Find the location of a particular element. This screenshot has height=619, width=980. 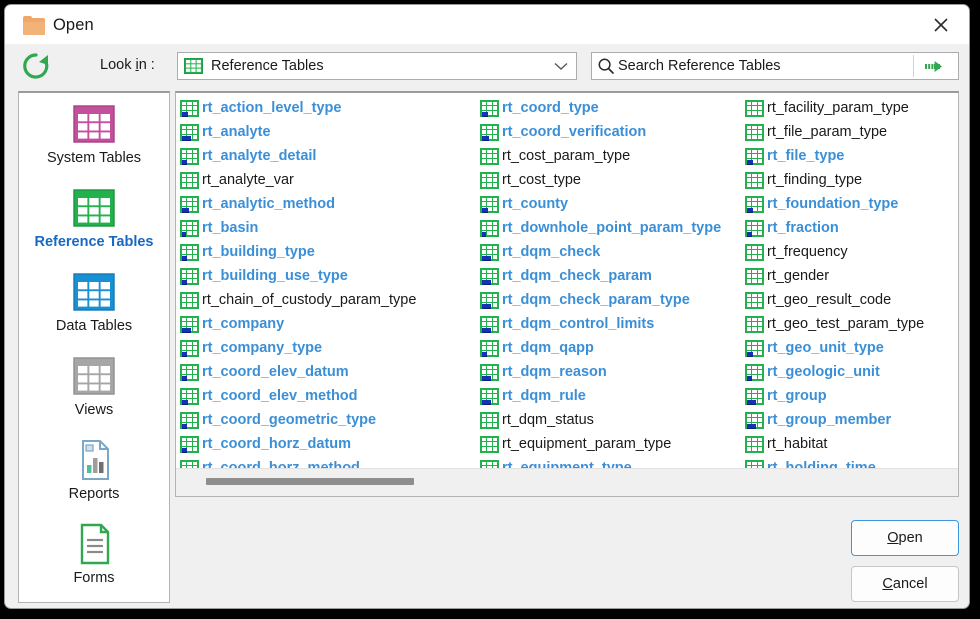

list-item: rt_dqm_rule is located at coordinates (612, 396).